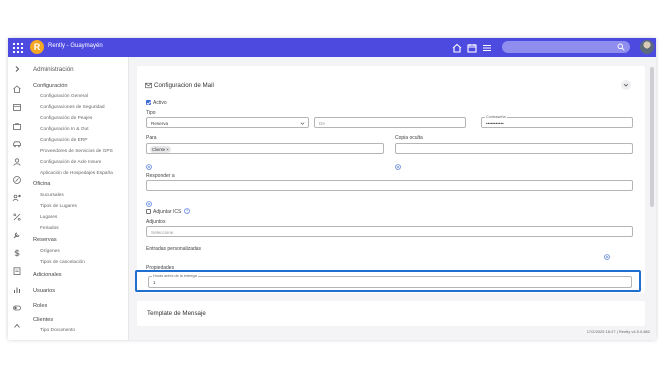 The width and height of the screenshot is (670, 379). What do you see at coordinates (62, 262) in the screenshot?
I see `sidebar-item-tipos-cancelacion: Tipos de cancelación` at bounding box center [62, 262].